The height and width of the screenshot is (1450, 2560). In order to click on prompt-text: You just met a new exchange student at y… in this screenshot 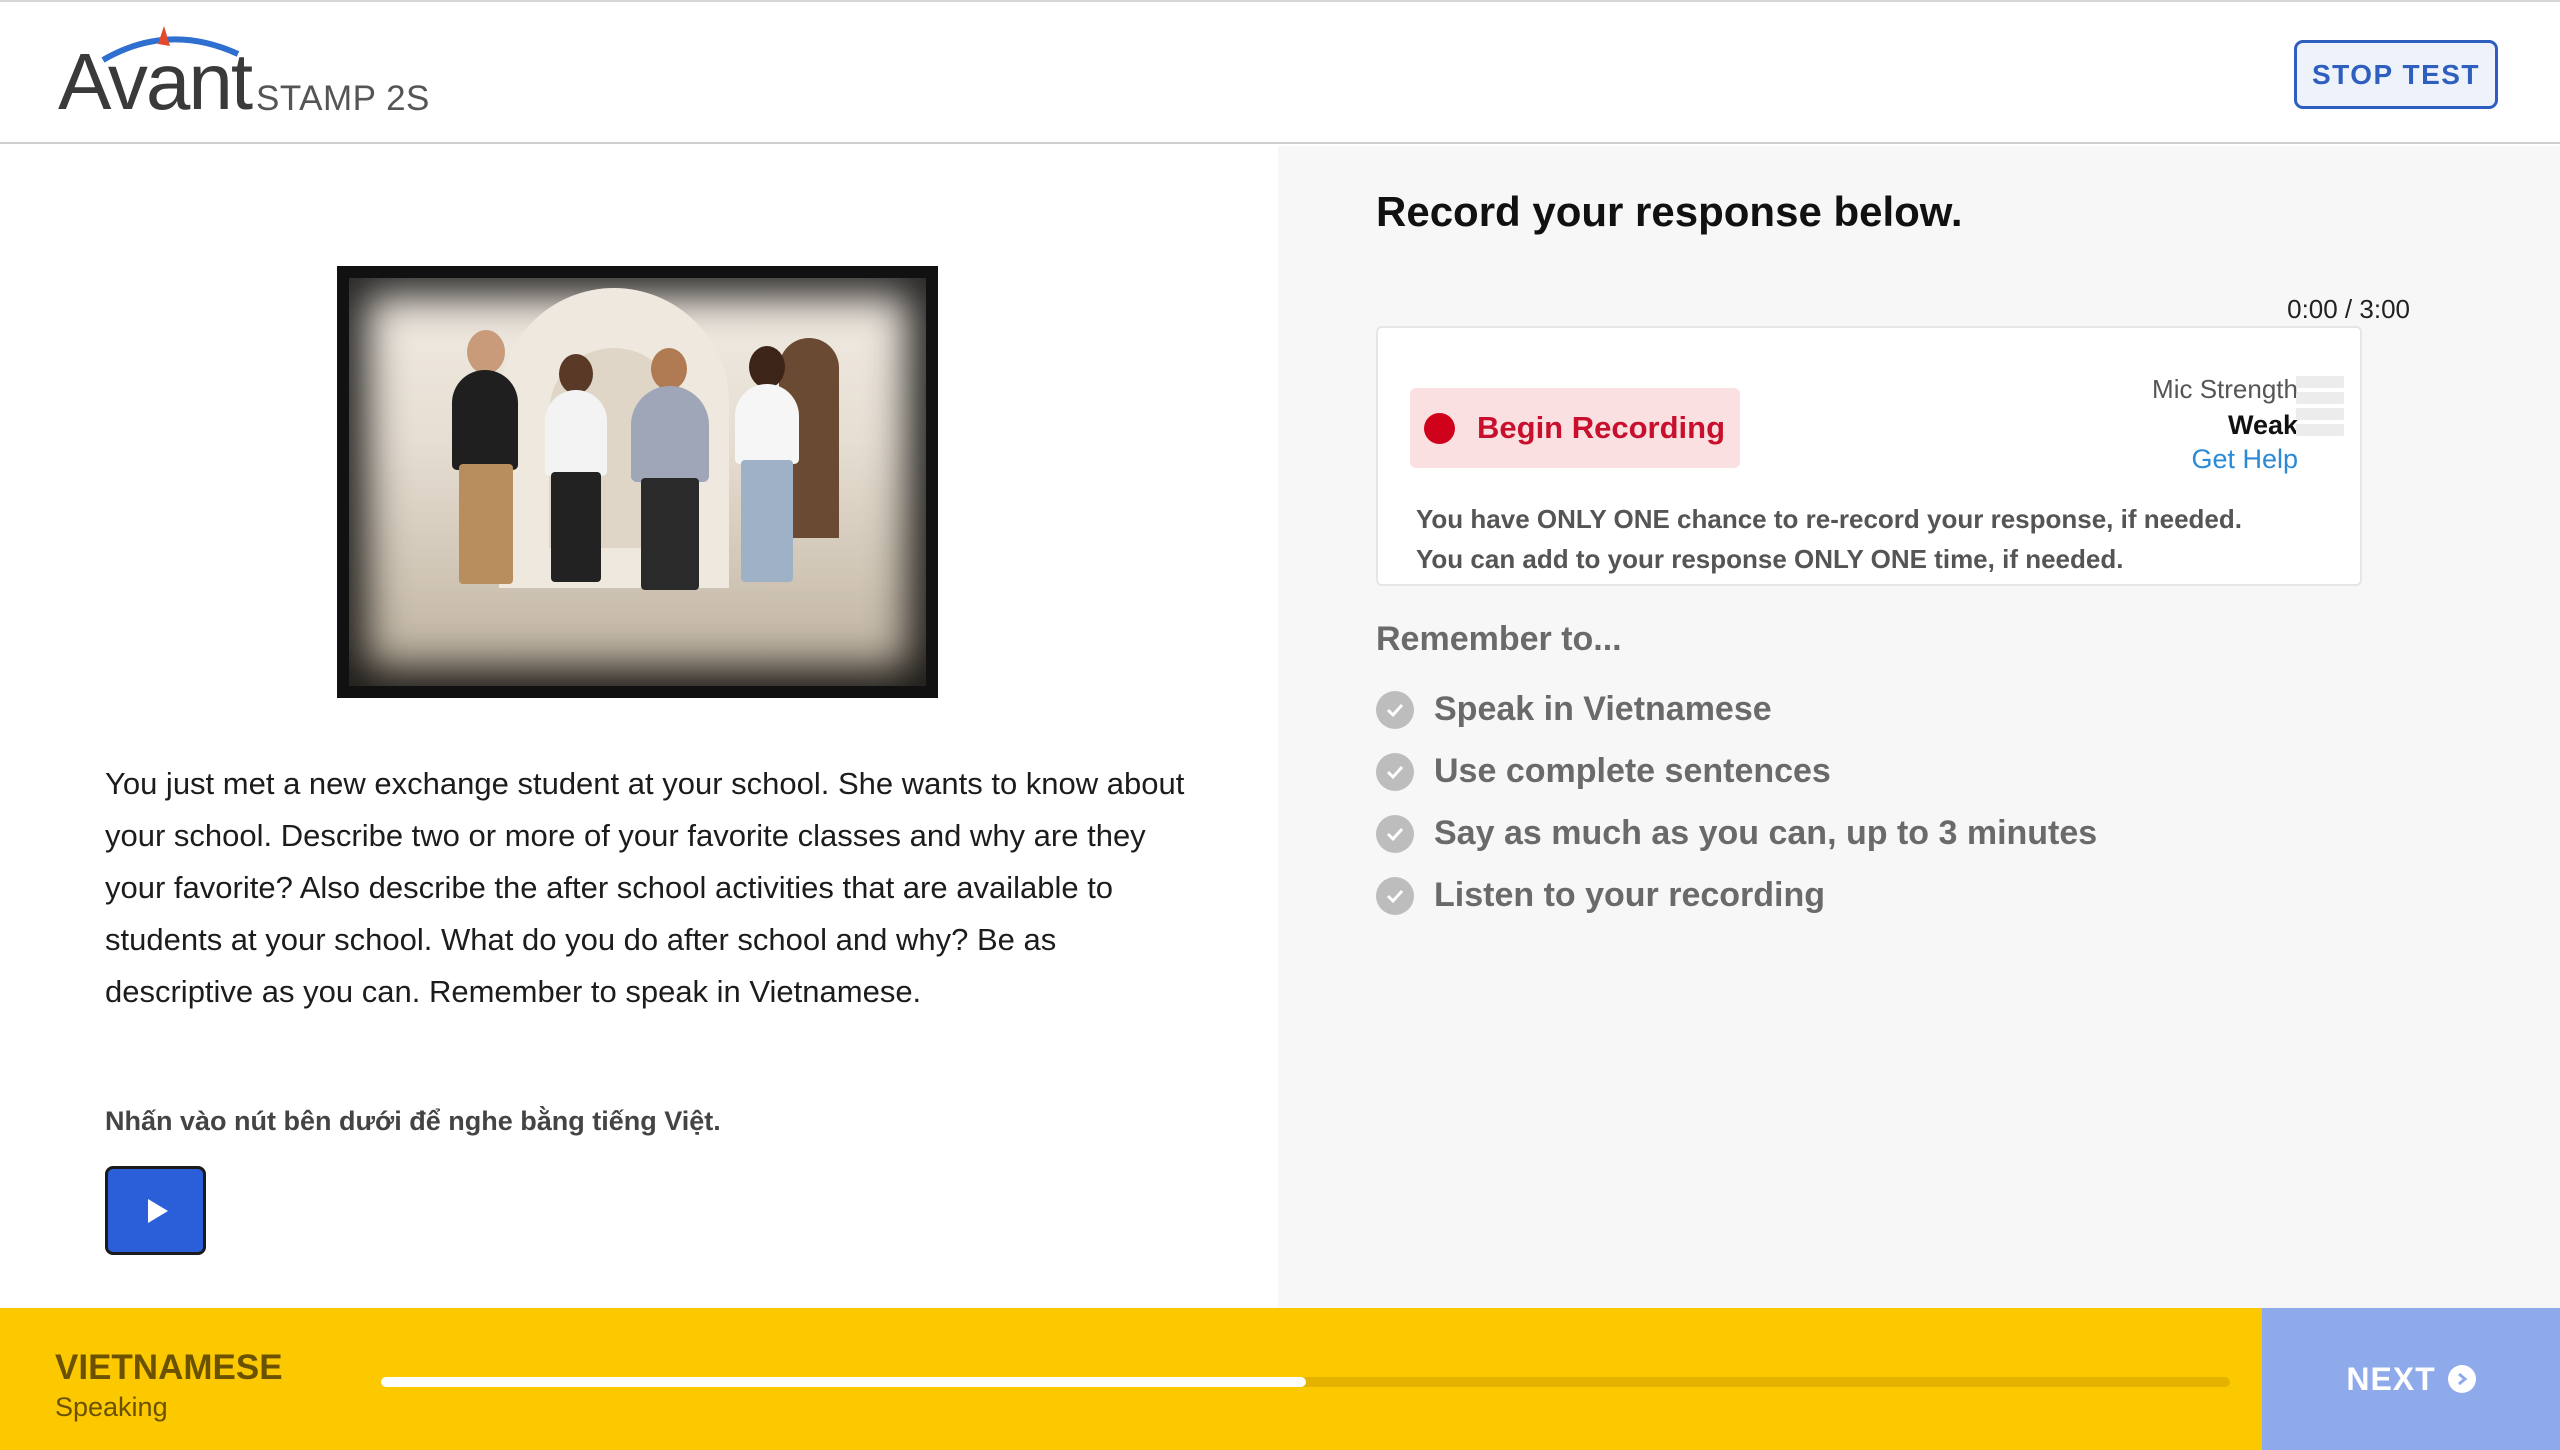, I will do `click(645, 887)`.